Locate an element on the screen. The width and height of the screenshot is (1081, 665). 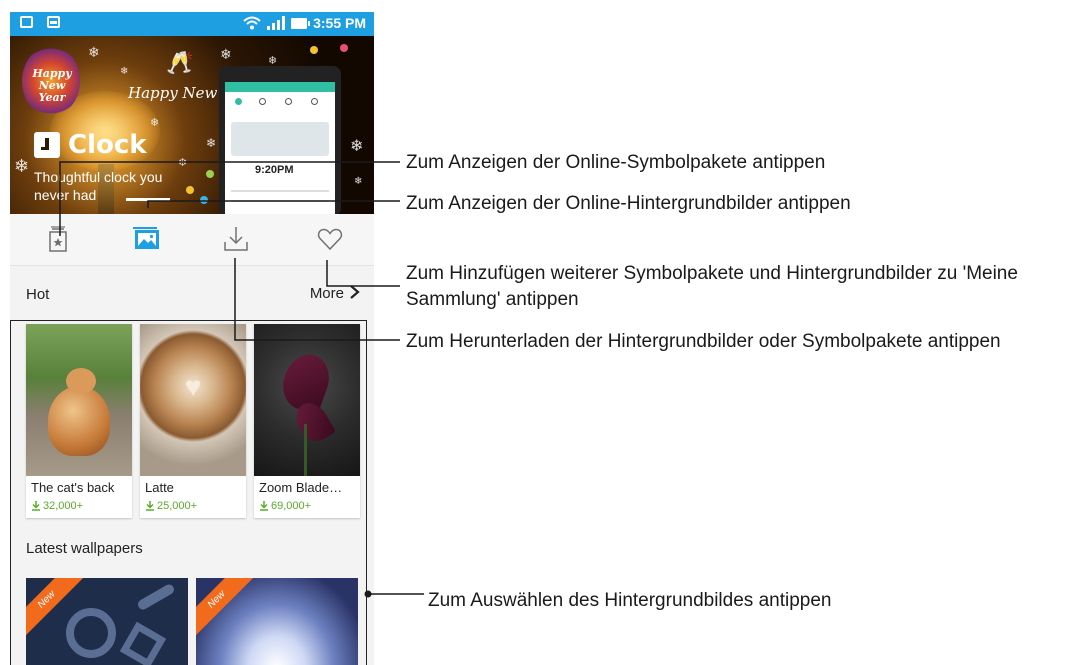
wifi-icon is located at coordinates (252, 23).